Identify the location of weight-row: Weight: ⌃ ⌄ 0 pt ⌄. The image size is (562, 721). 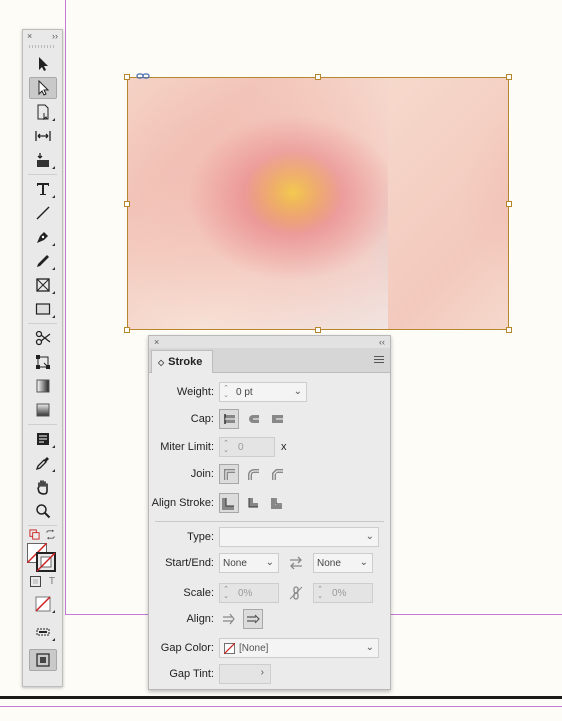
(269, 392).